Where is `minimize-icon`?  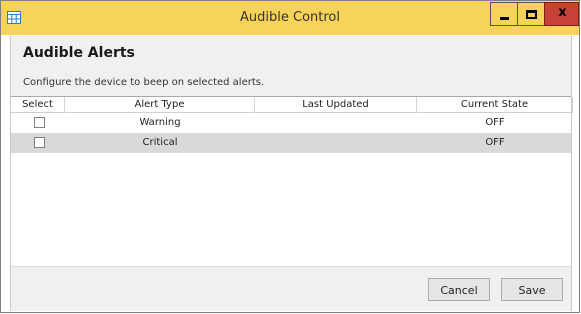 minimize-icon is located at coordinates (504, 18).